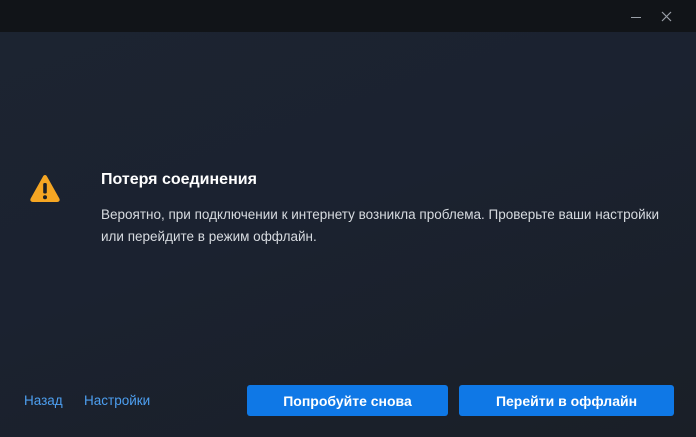 The height and width of the screenshot is (437, 696). I want to click on dialog-title: Потеря соединения, so click(179, 179).